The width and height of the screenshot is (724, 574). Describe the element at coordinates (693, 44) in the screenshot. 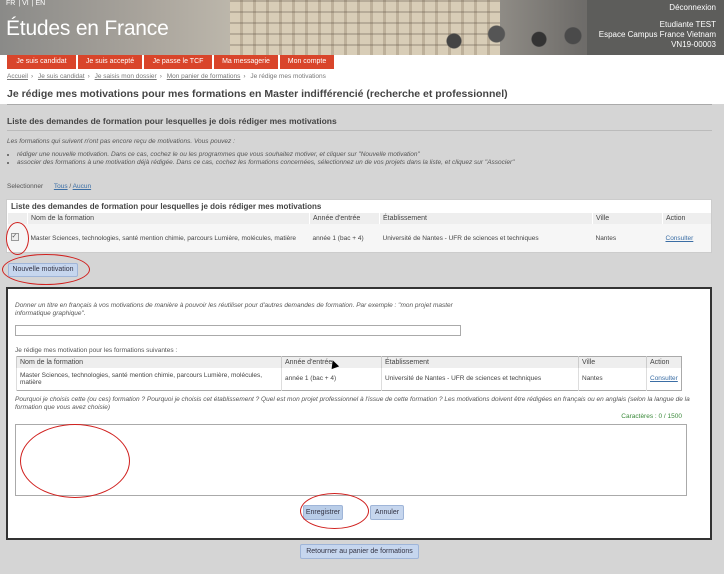

I see `user-id: VN19-00003` at that location.